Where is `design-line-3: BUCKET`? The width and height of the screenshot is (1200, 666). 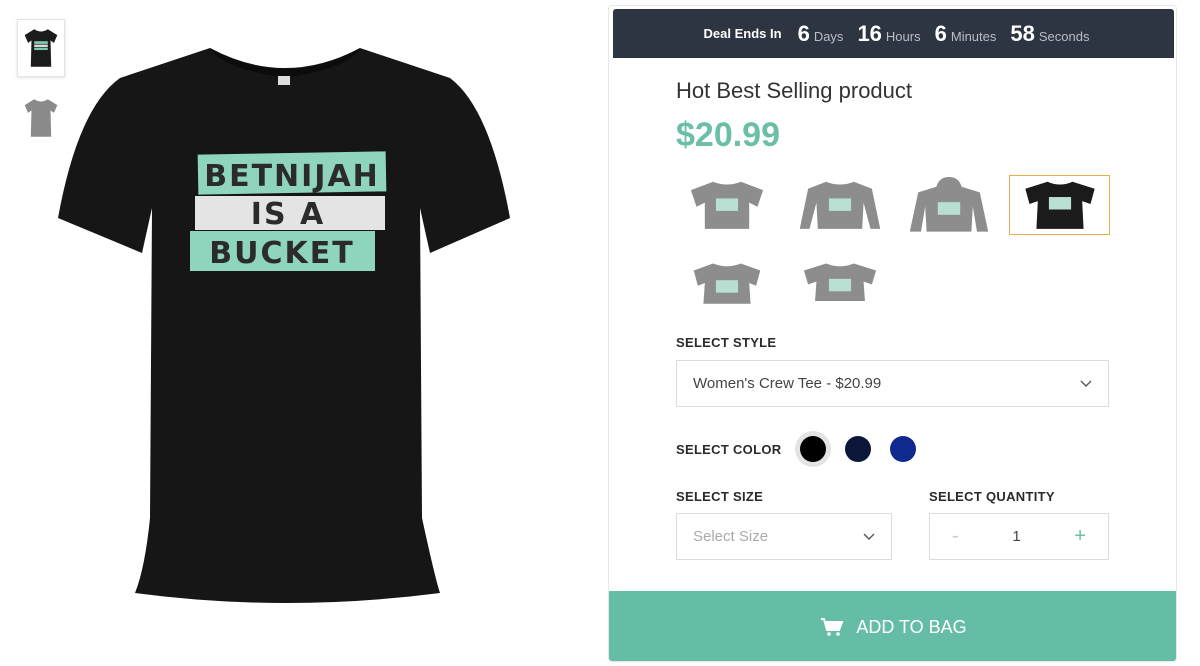
design-line-3: BUCKET is located at coordinates (281, 253).